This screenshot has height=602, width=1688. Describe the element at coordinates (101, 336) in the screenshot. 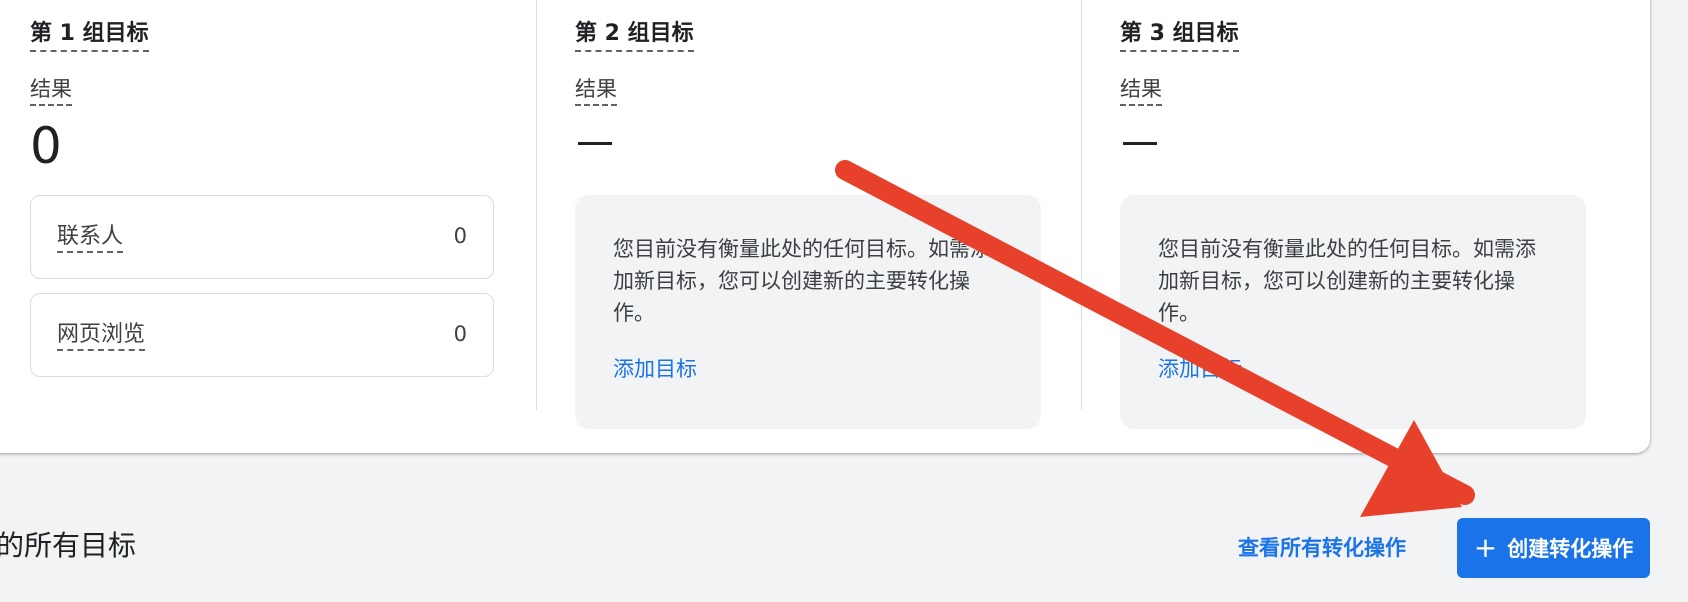

I see `metric-label: 网页浏览` at that location.